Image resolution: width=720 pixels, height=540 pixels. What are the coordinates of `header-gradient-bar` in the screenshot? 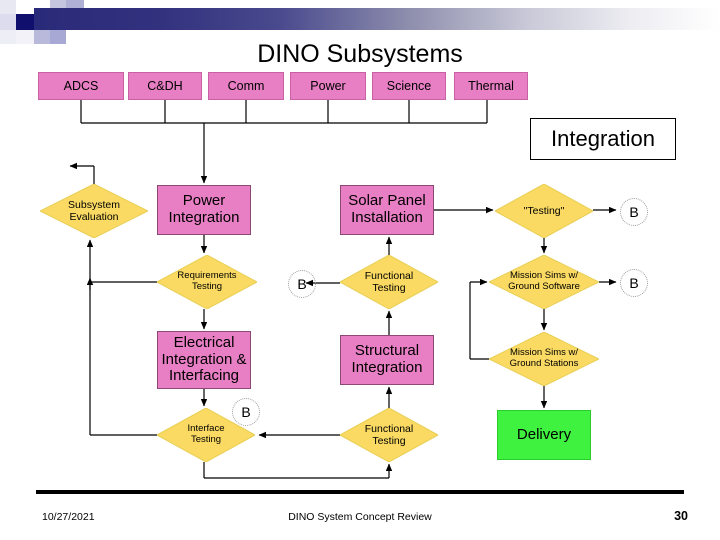 It's located at (377, 19).